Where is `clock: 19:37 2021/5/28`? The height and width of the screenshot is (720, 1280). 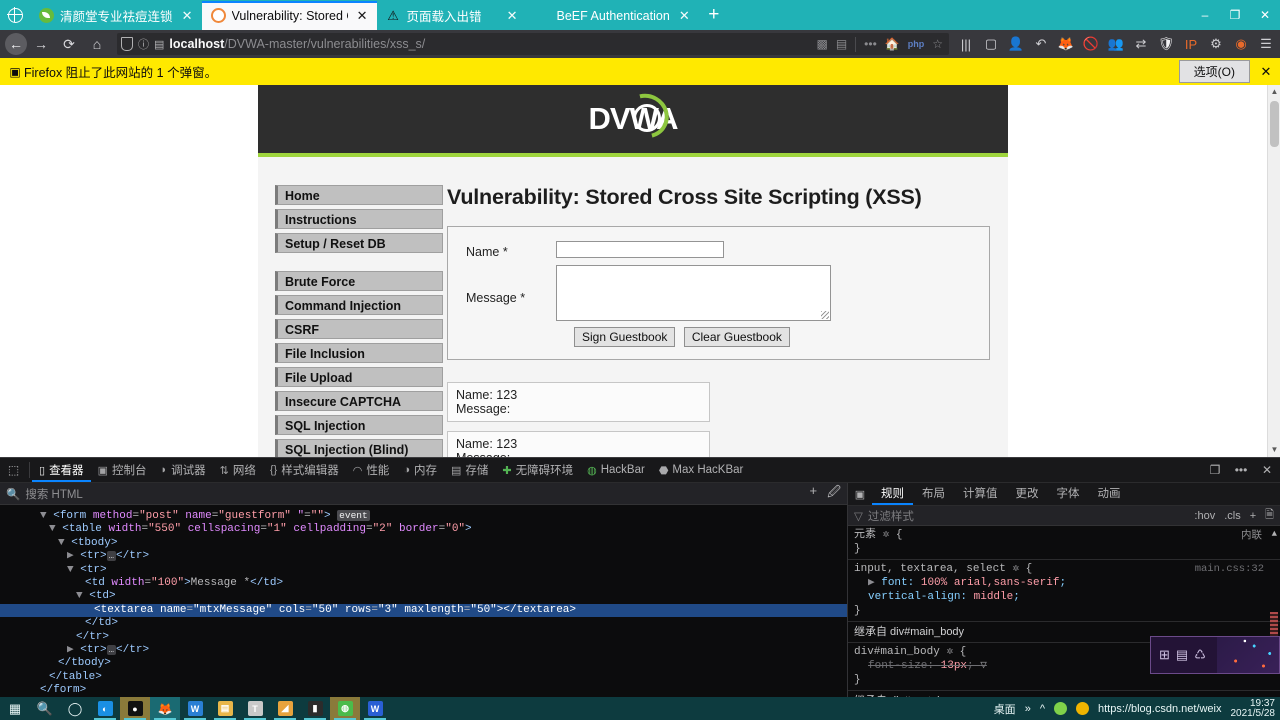 clock: 19:37 2021/5/28 is located at coordinates (1253, 708).